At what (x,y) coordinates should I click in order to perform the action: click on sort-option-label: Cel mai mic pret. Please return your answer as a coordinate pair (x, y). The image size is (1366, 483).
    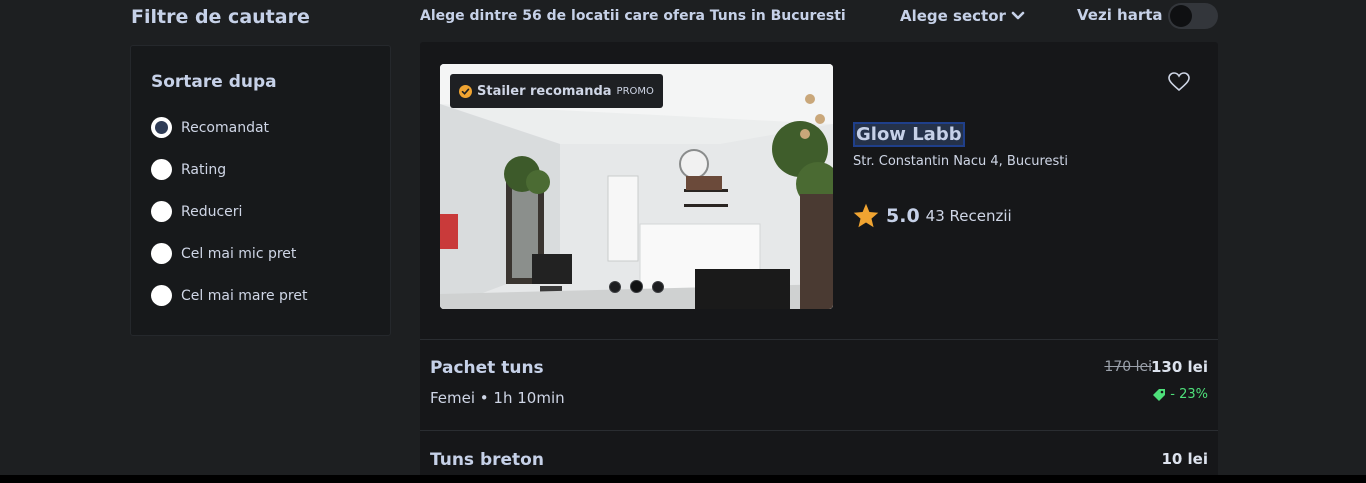
    Looking at the image, I should click on (239, 253).